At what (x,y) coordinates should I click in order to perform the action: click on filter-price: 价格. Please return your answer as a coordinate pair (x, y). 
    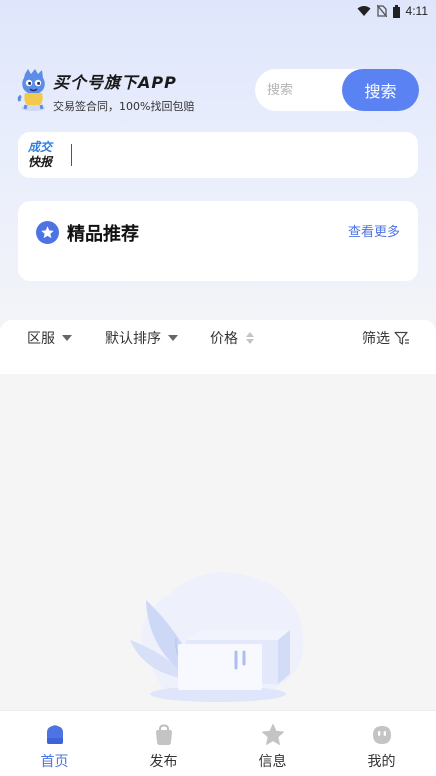
    Looking at the image, I should click on (232, 338).